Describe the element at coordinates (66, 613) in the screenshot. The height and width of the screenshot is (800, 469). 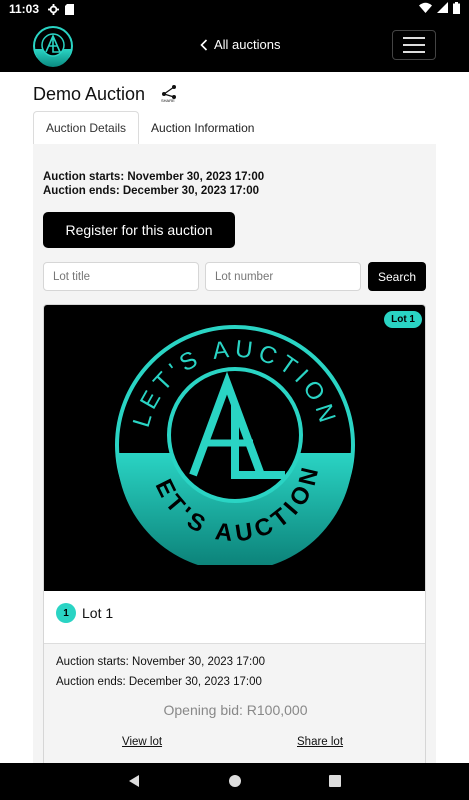
I see `lot-number-badge: 1` at that location.